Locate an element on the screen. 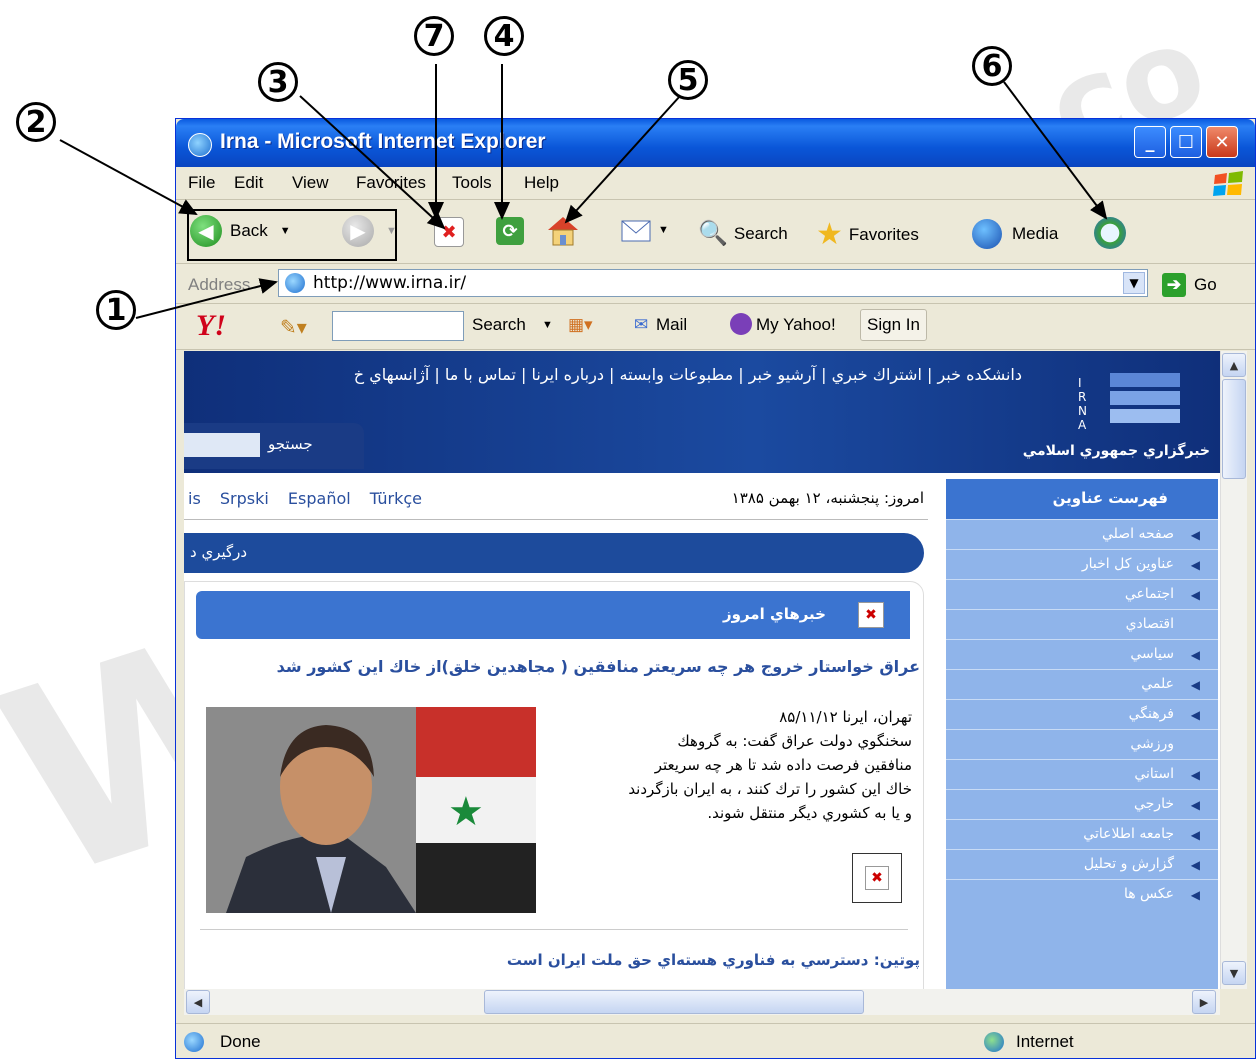 The height and width of the screenshot is (1059, 1256). internet-zone-icon is located at coordinates (994, 1042).